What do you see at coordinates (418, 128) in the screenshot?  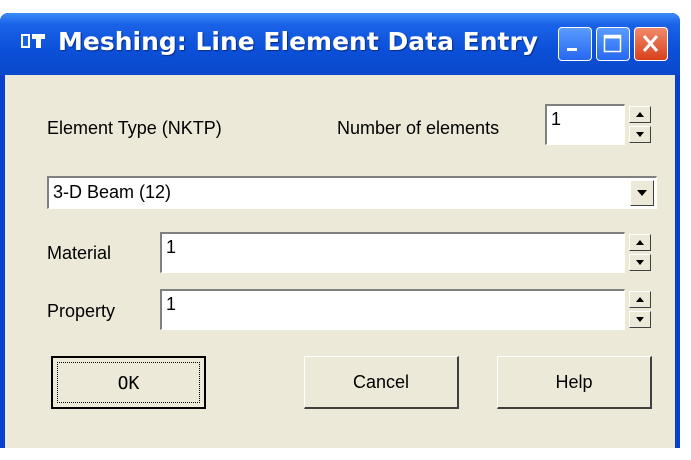 I see `number-of-elements-label: Number of elements` at bounding box center [418, 128].